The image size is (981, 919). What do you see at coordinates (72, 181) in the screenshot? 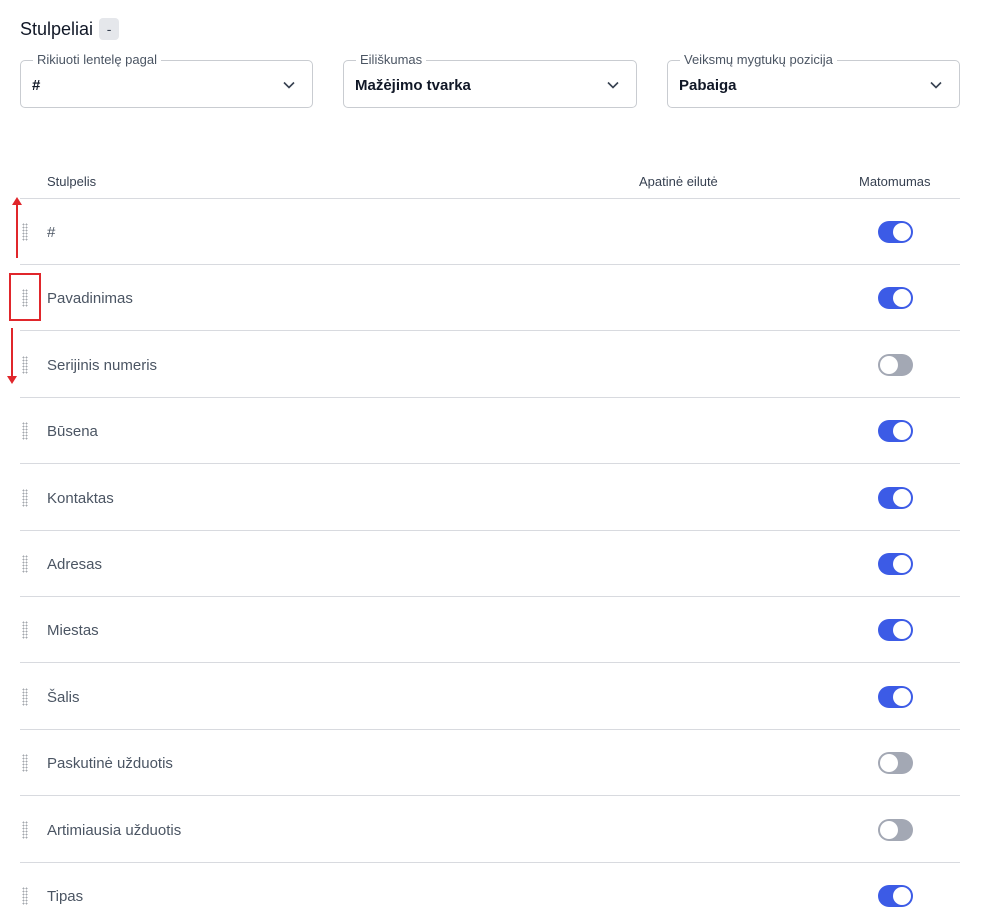
I see `column-header-name: Stulpelis` at bounding box center [72, 181].